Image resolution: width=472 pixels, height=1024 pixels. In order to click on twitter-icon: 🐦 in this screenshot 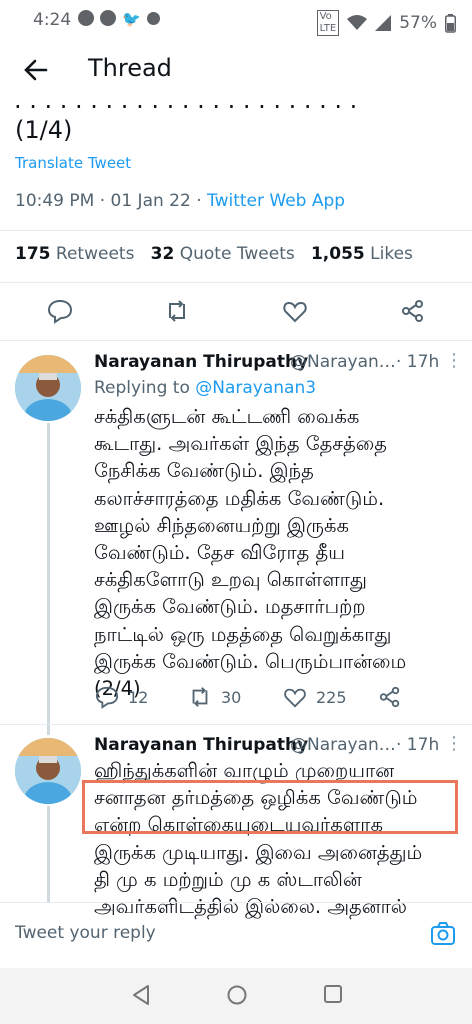, I will do `click(131, 19)`.